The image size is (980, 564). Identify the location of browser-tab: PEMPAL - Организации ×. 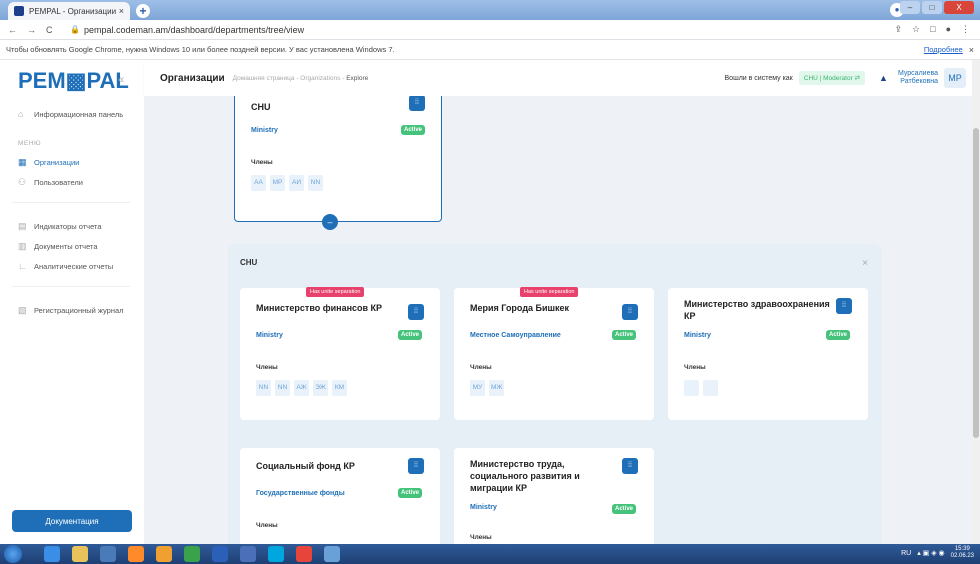
(69, 11).